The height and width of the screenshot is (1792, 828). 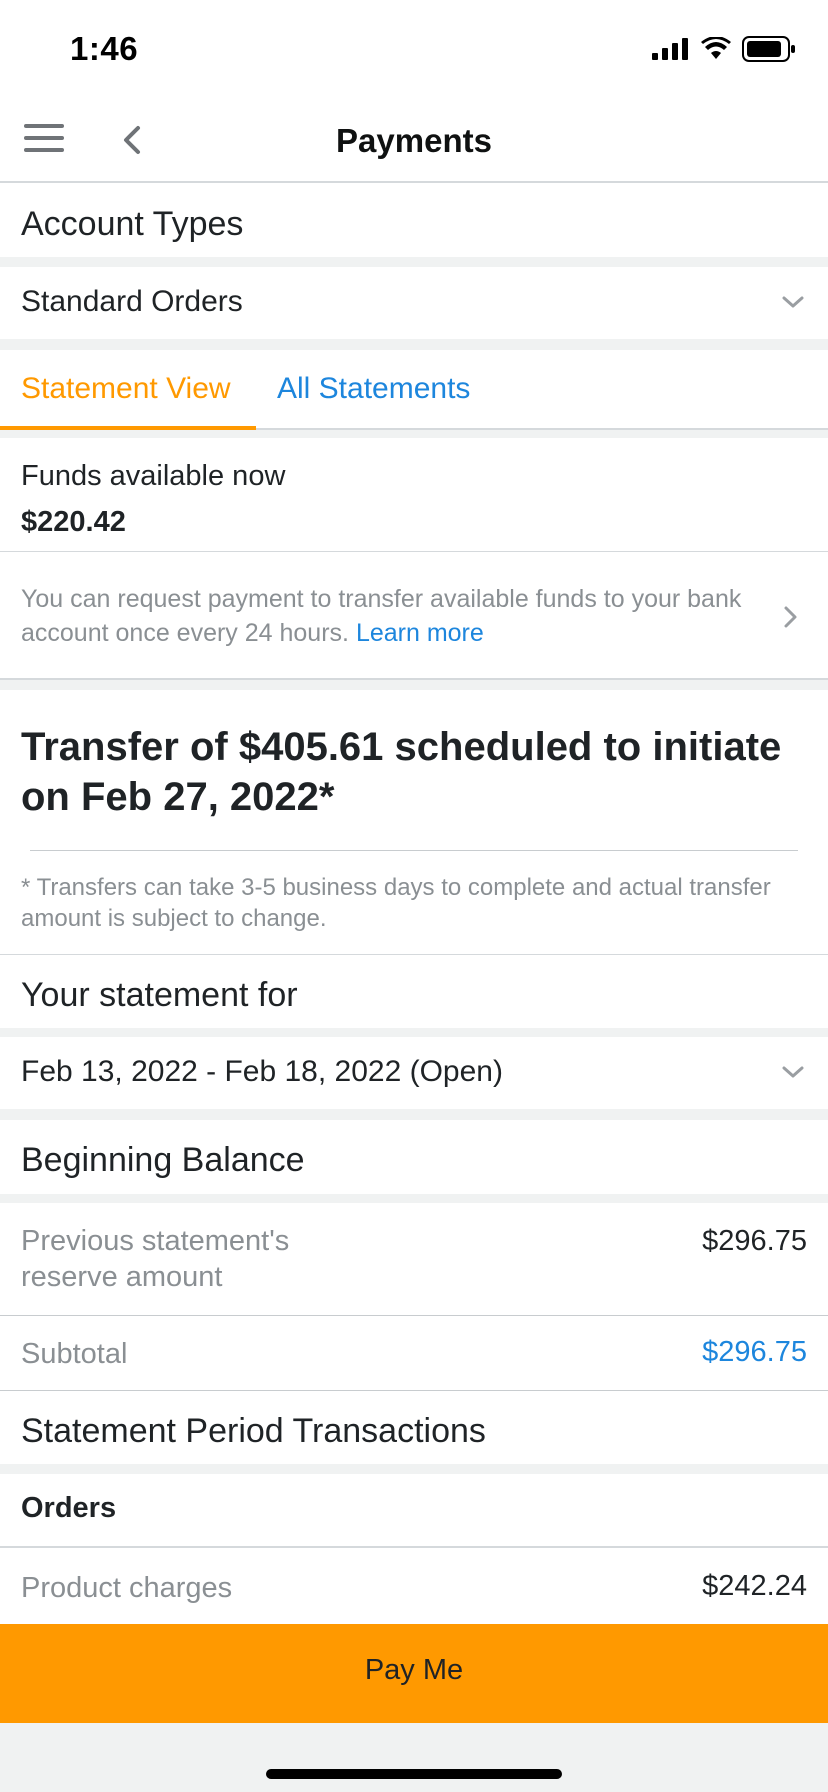 I want to click on subtotal-label: Subtotal, so click(x=74, y=1354).